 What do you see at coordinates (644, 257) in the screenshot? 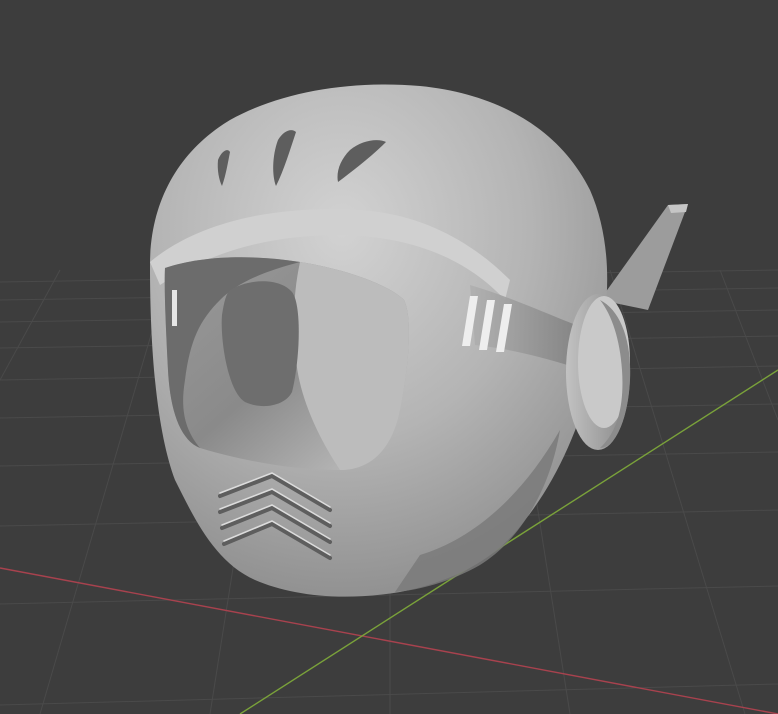
I see `helmet-fin` at bounding box center [644, 257].